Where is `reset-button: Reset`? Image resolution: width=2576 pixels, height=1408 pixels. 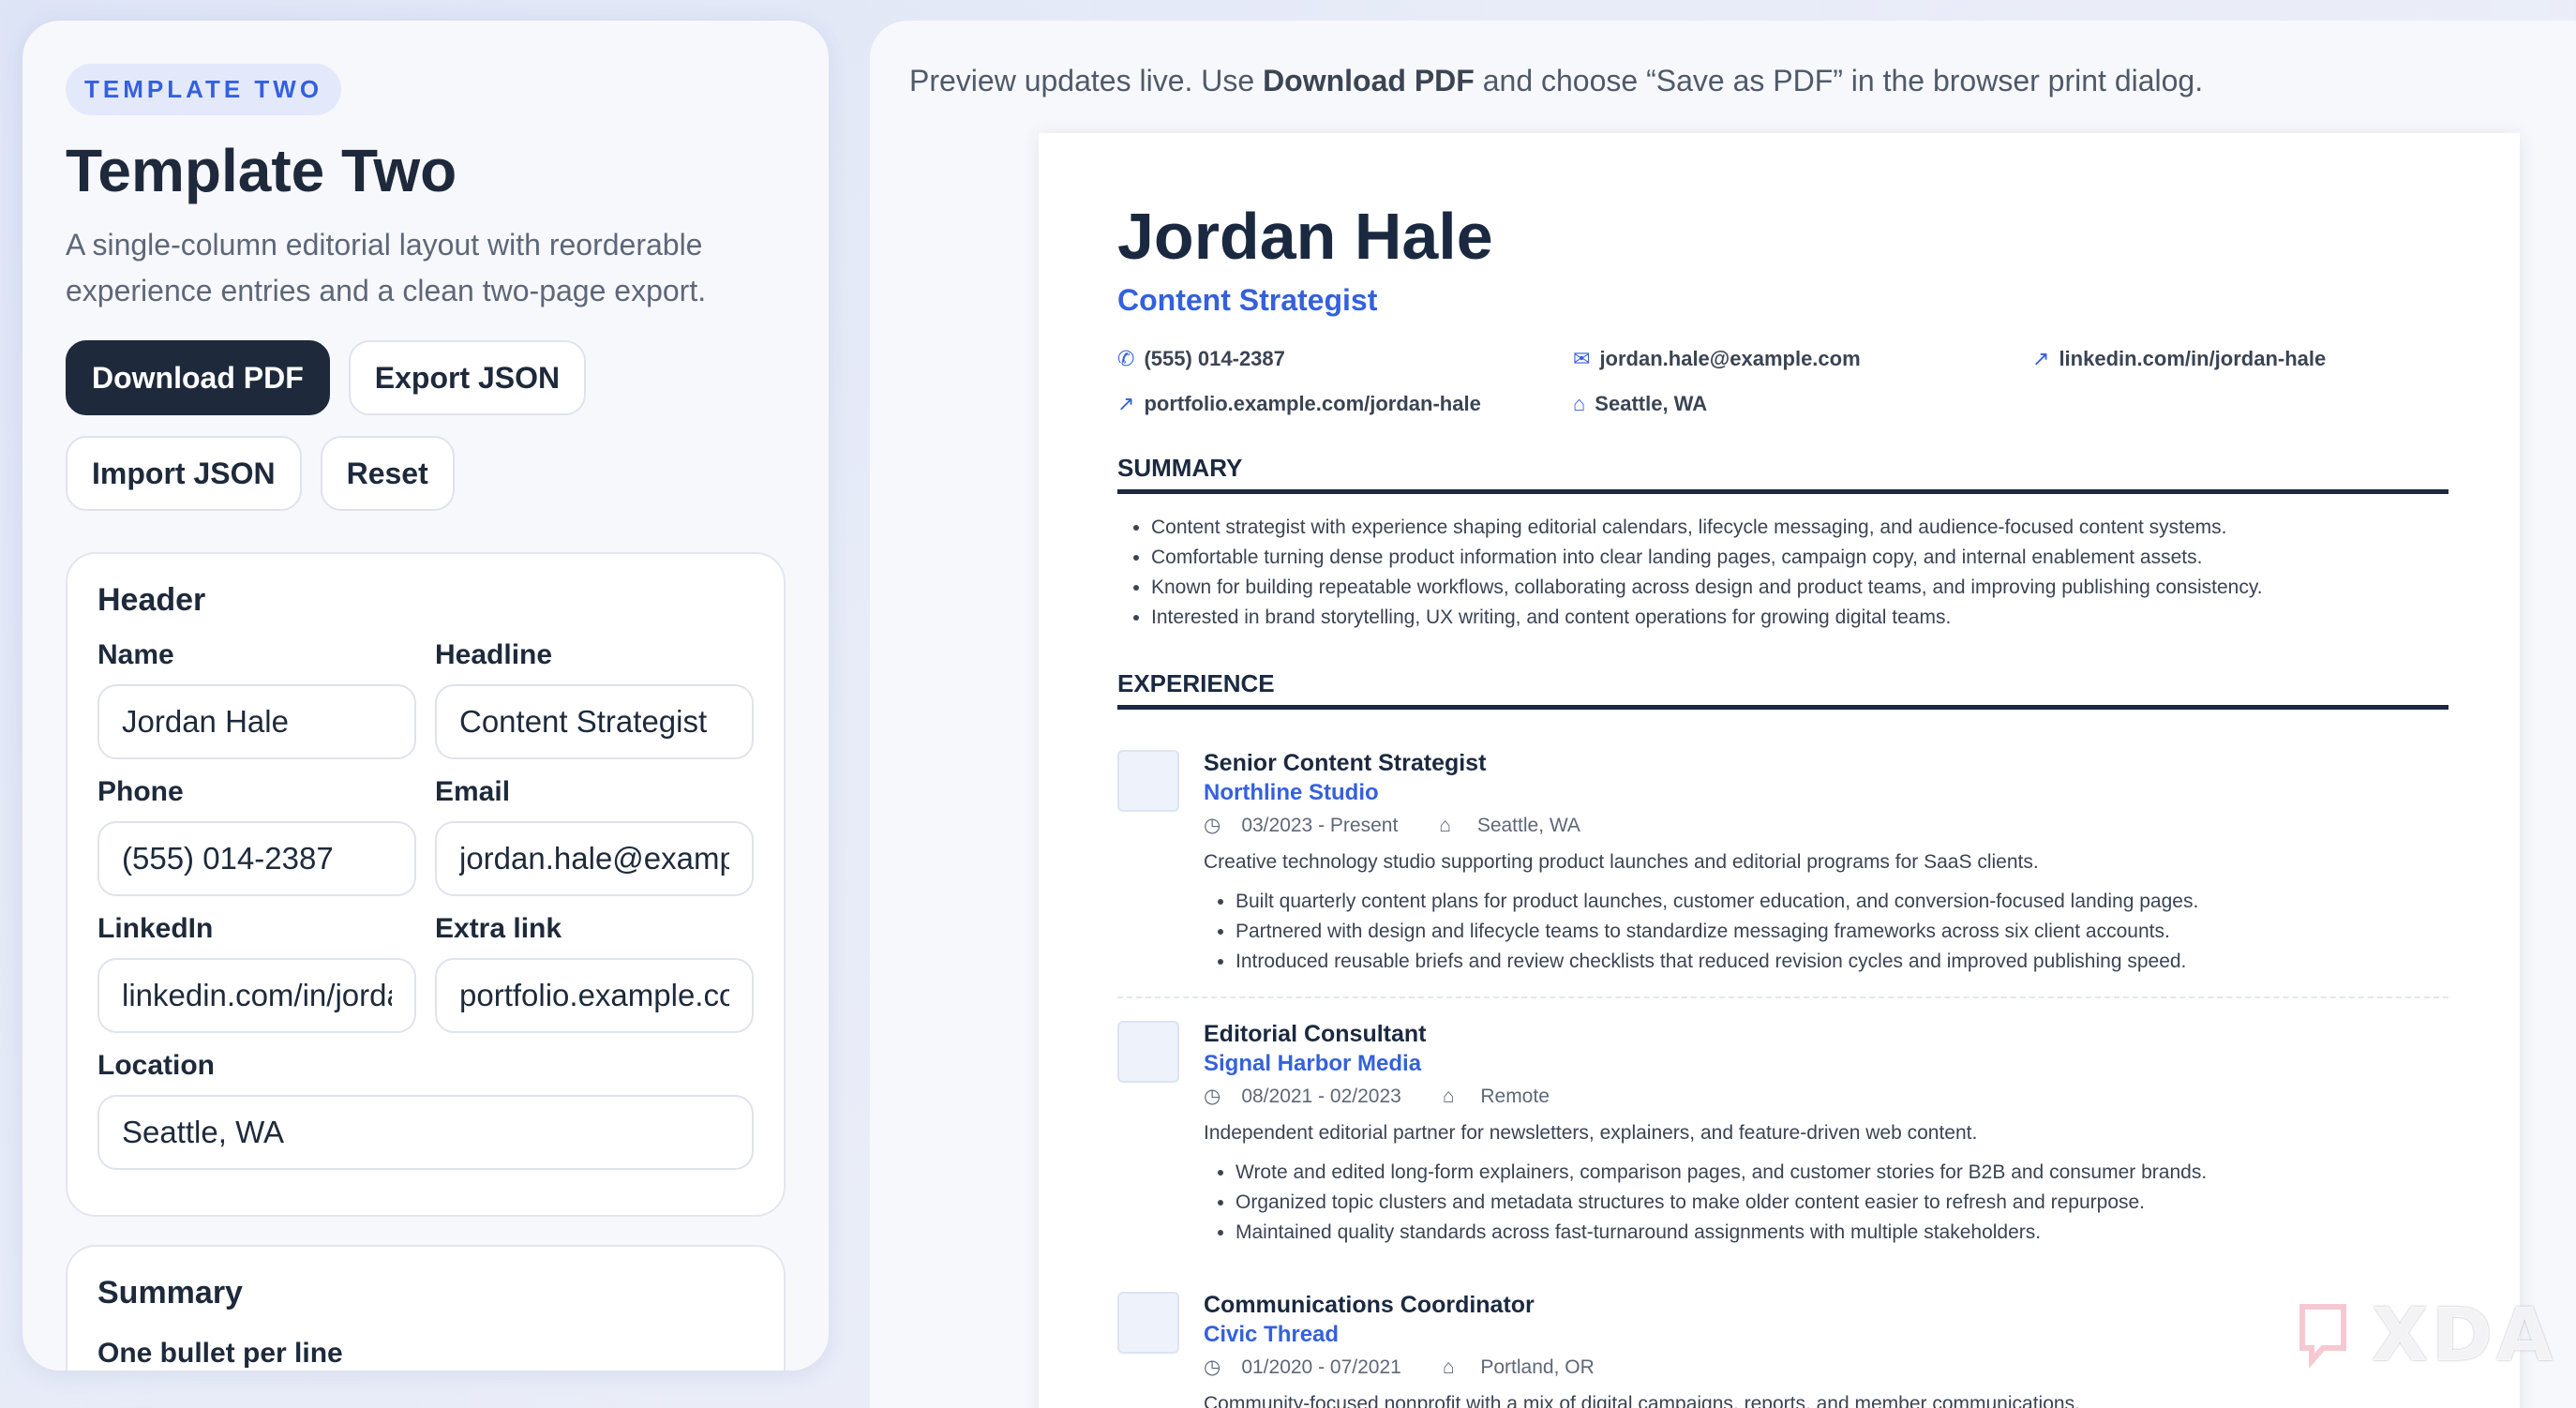
reset-button: Reset is located at coordinates (387, 473).